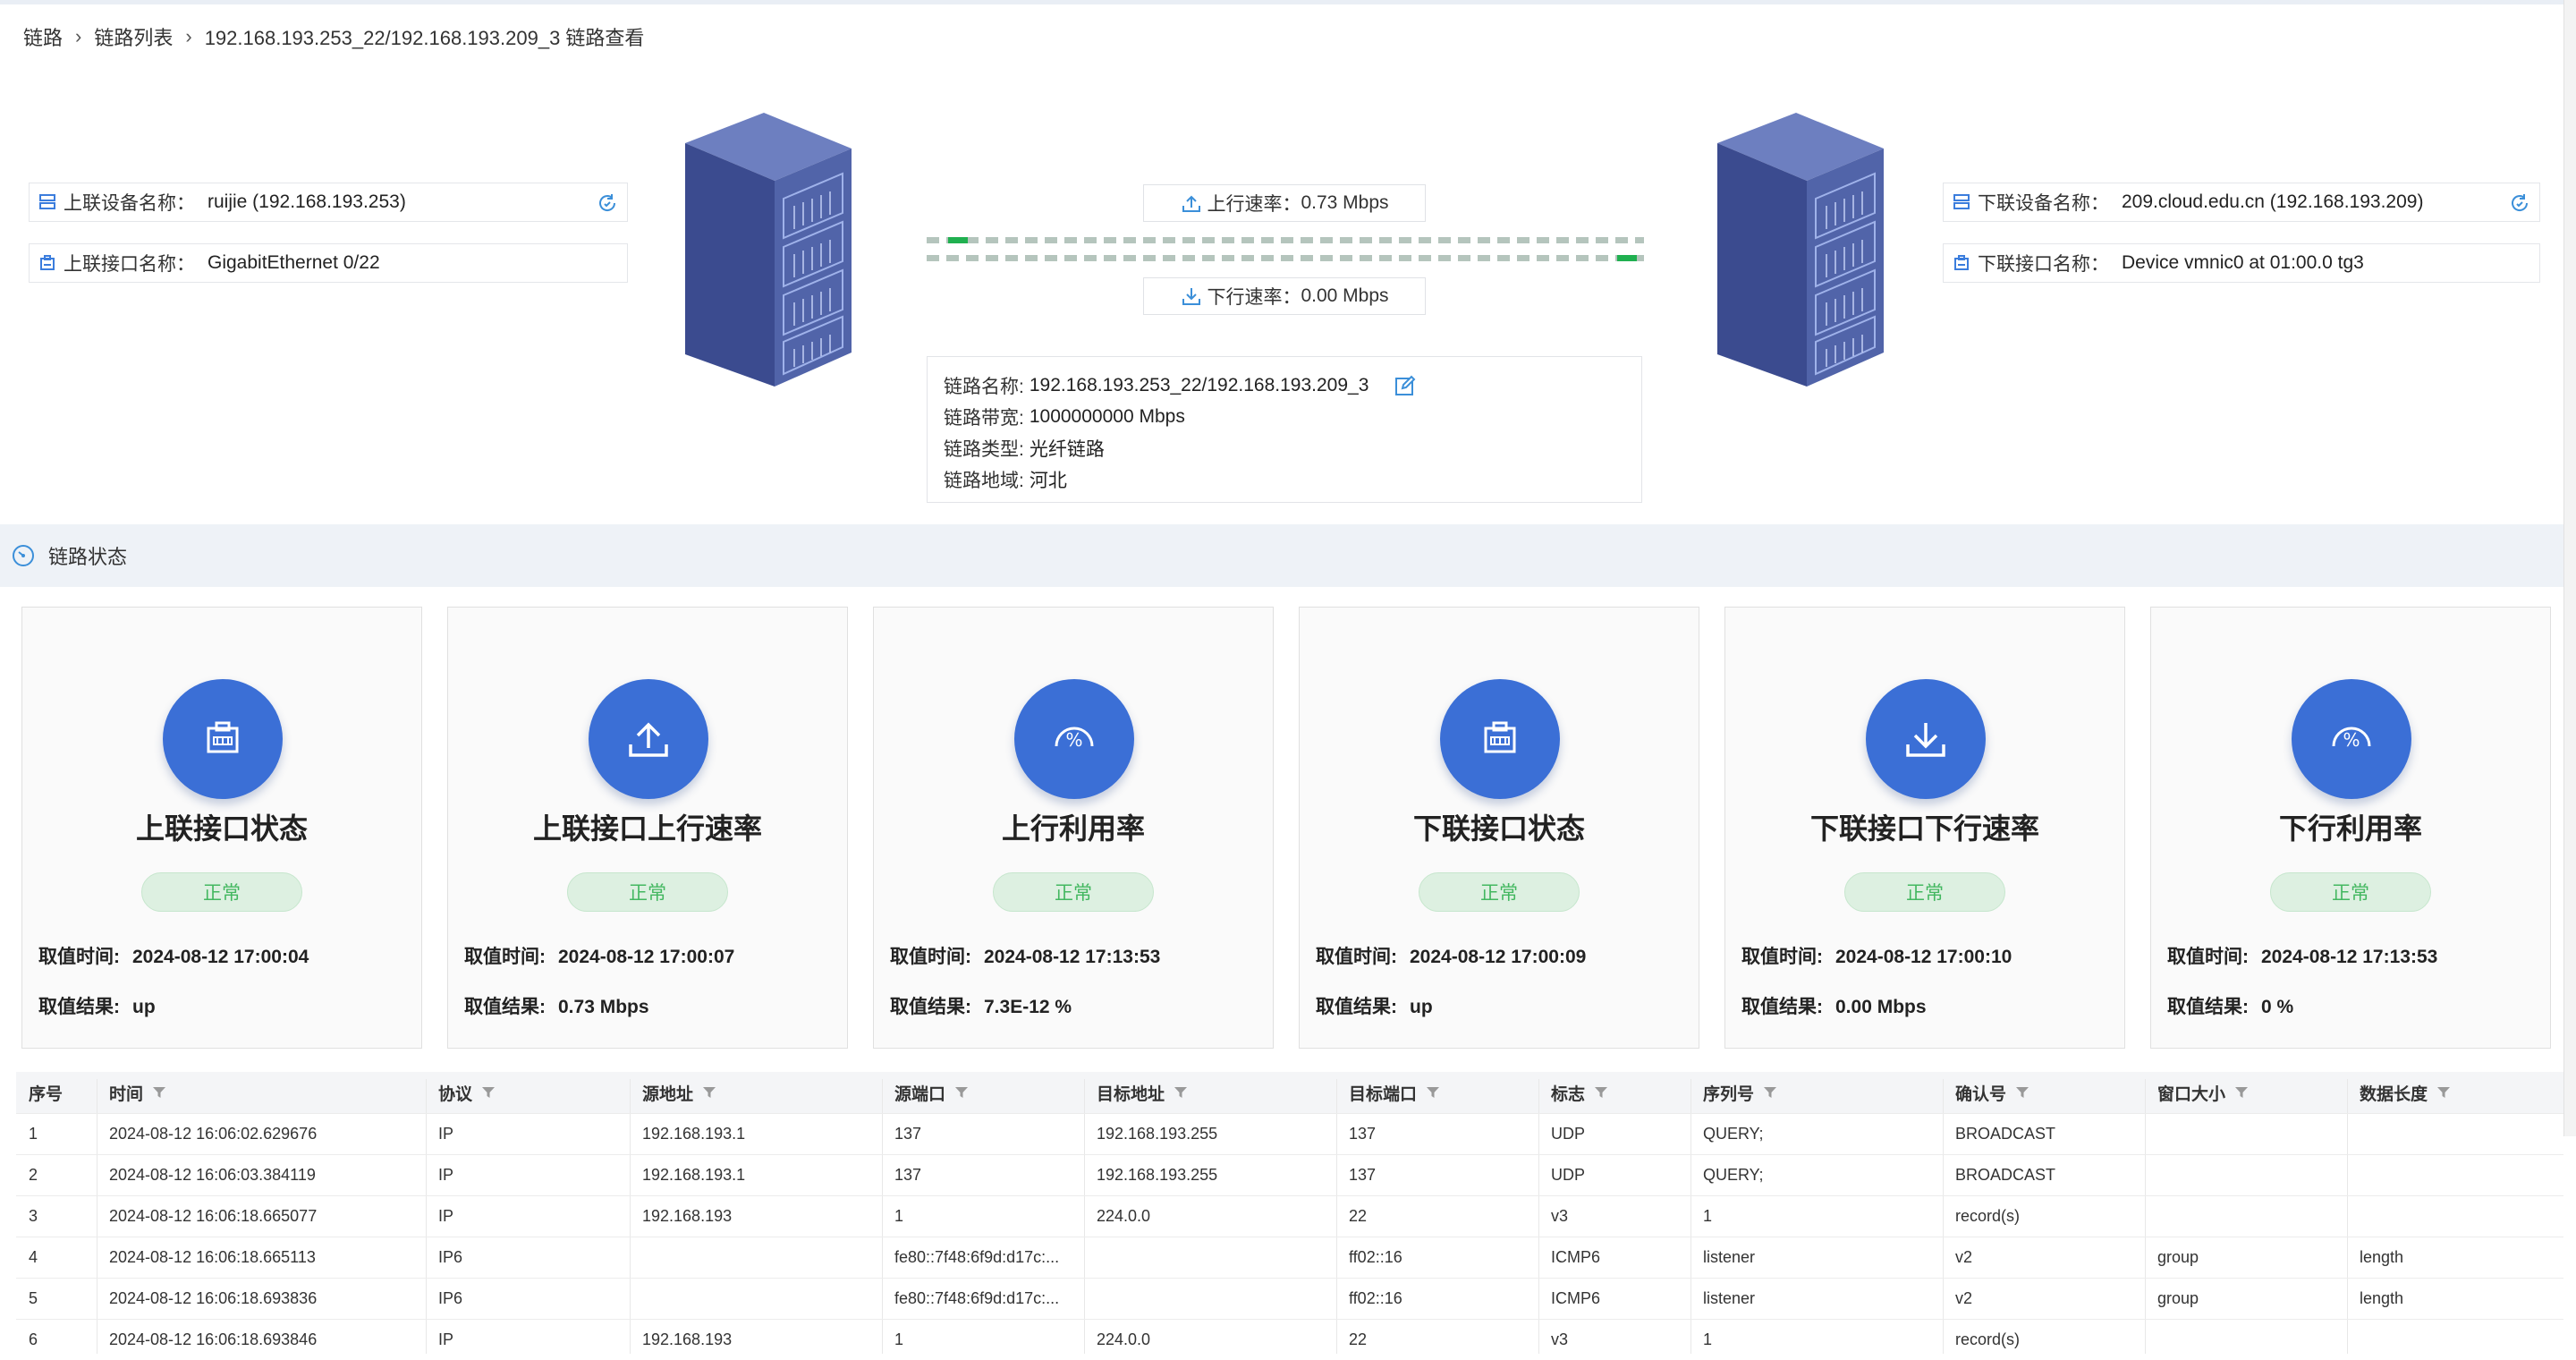  What do you see at coordinates (328, 203) in the screenshot?
I see `uplink-device-box: 上联设备名称： ruijie (192.168.193.253)` at bounding box center [328, 203].